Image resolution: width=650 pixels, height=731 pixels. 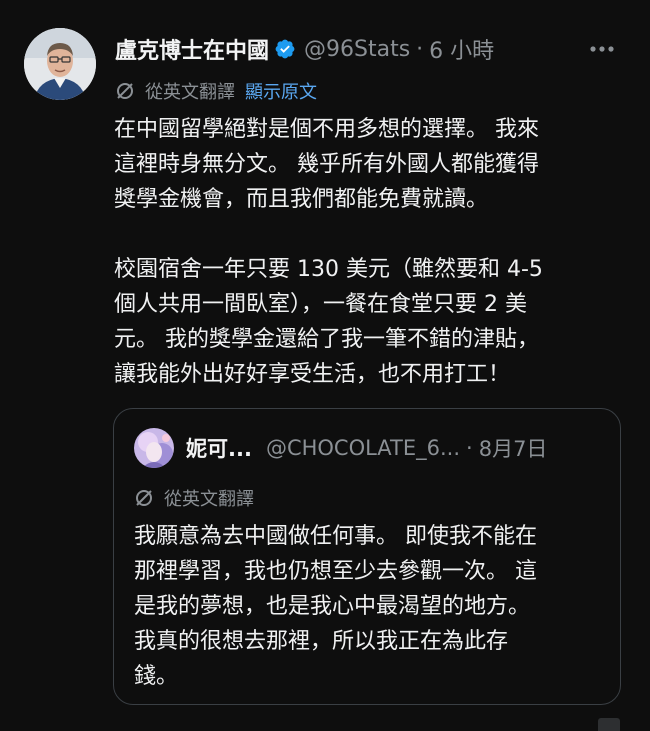 I want to click on tweet-header: 盧克博士在中國 @96Stats · 6 小時, so click(x=372, y=49).